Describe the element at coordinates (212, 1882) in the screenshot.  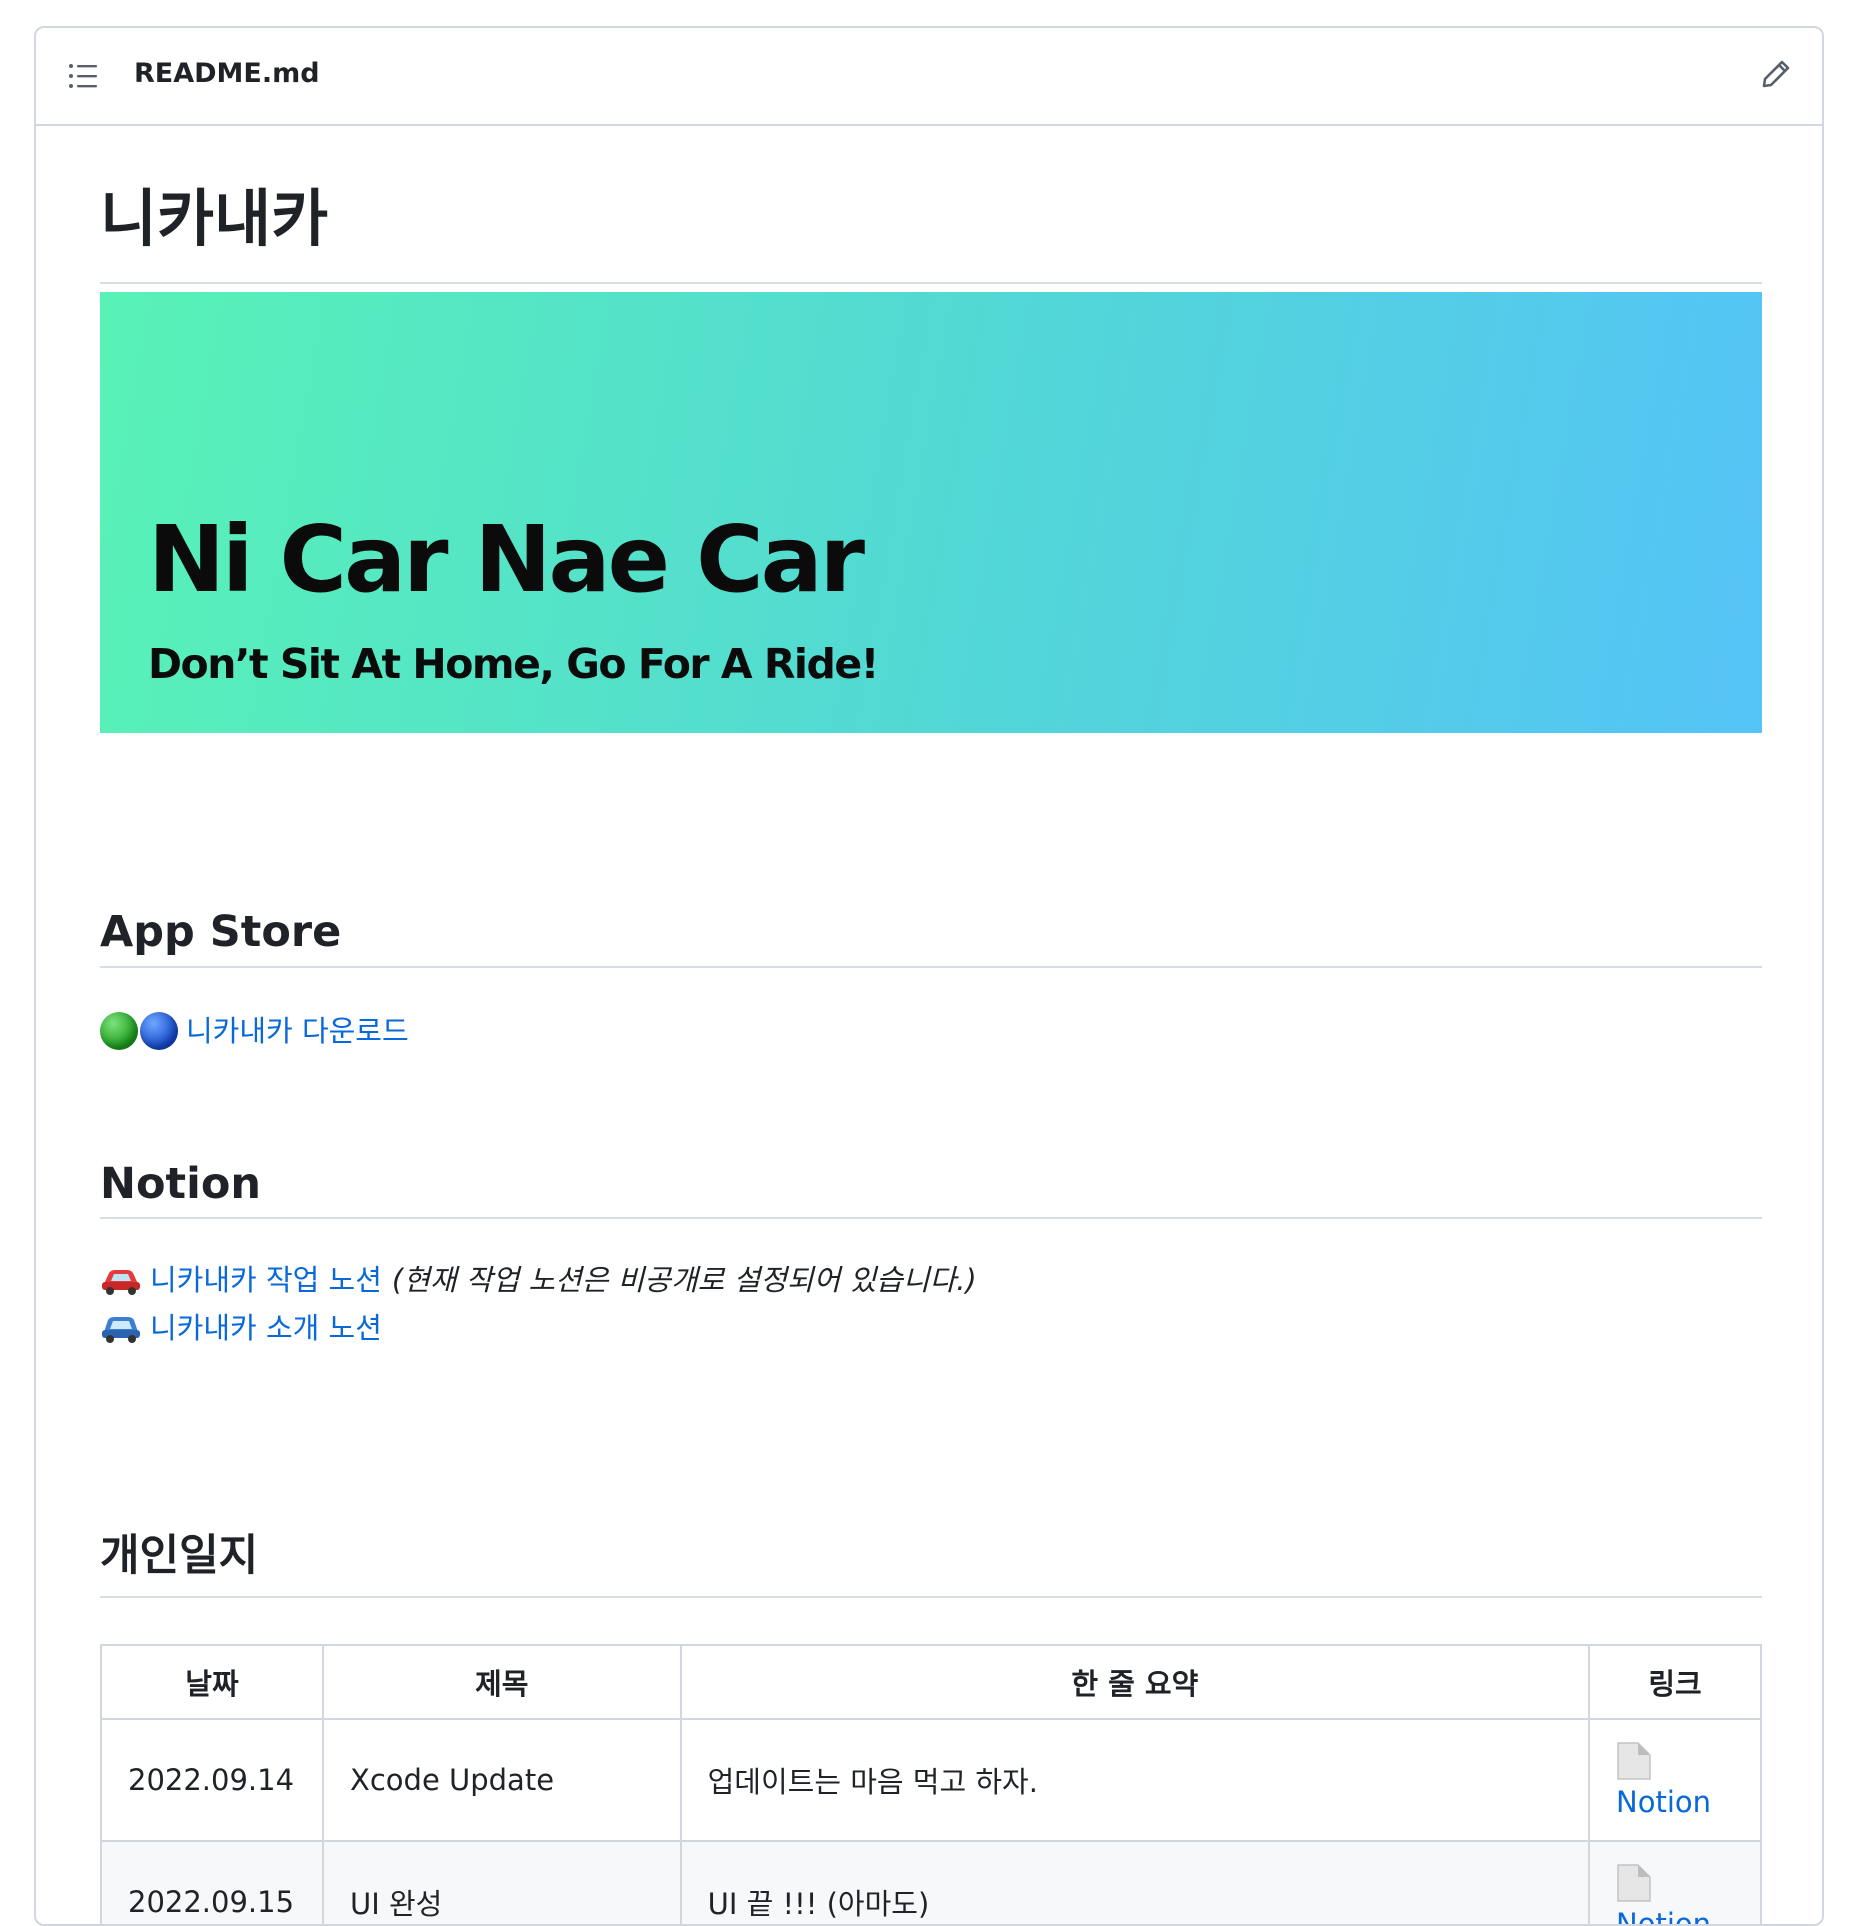
I see `cell-date: 2022.09.15` at that location.